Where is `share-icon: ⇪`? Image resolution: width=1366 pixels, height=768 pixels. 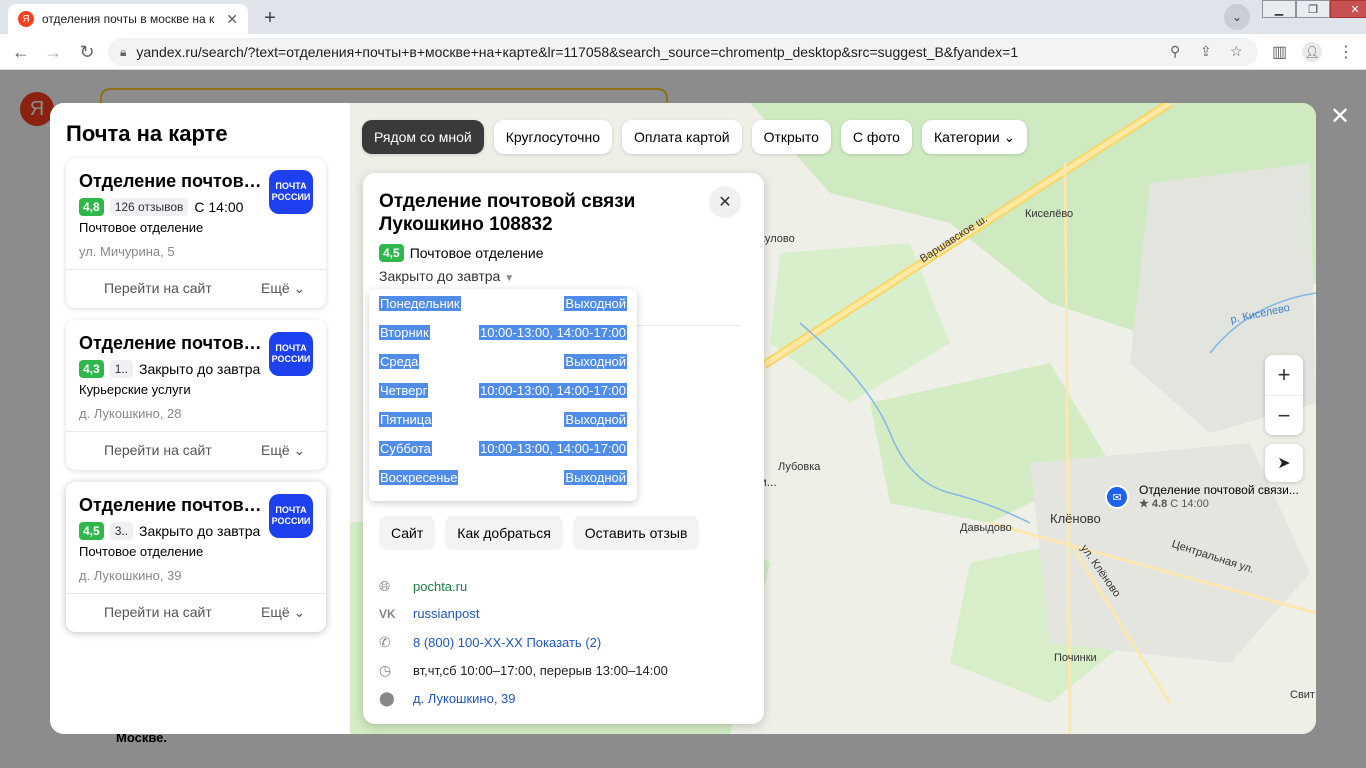 share-icon: ⇪ is located at coordinates (1206, 51).